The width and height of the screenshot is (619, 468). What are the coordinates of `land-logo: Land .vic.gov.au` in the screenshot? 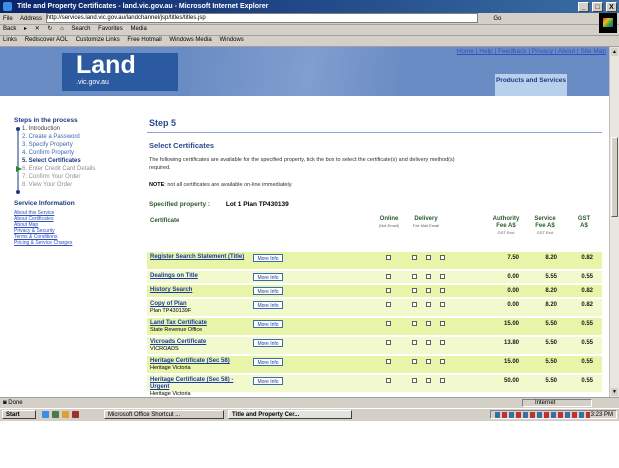 It's located at (120, 71).